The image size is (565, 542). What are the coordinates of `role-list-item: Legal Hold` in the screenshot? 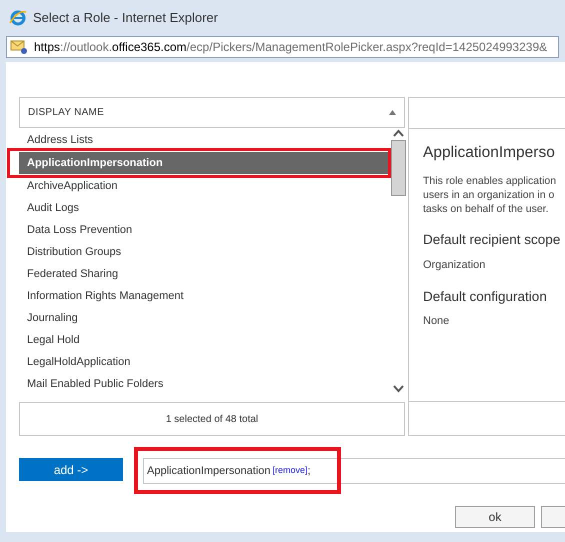 It's located at (205, 340).